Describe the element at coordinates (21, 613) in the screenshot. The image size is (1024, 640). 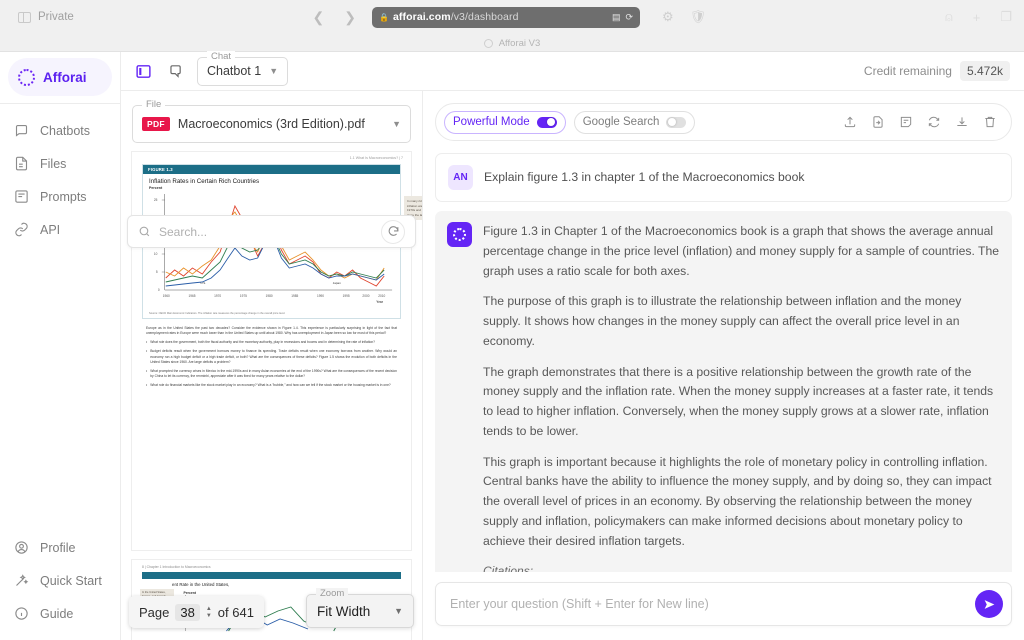
I see `info-circle-icon` at that location.